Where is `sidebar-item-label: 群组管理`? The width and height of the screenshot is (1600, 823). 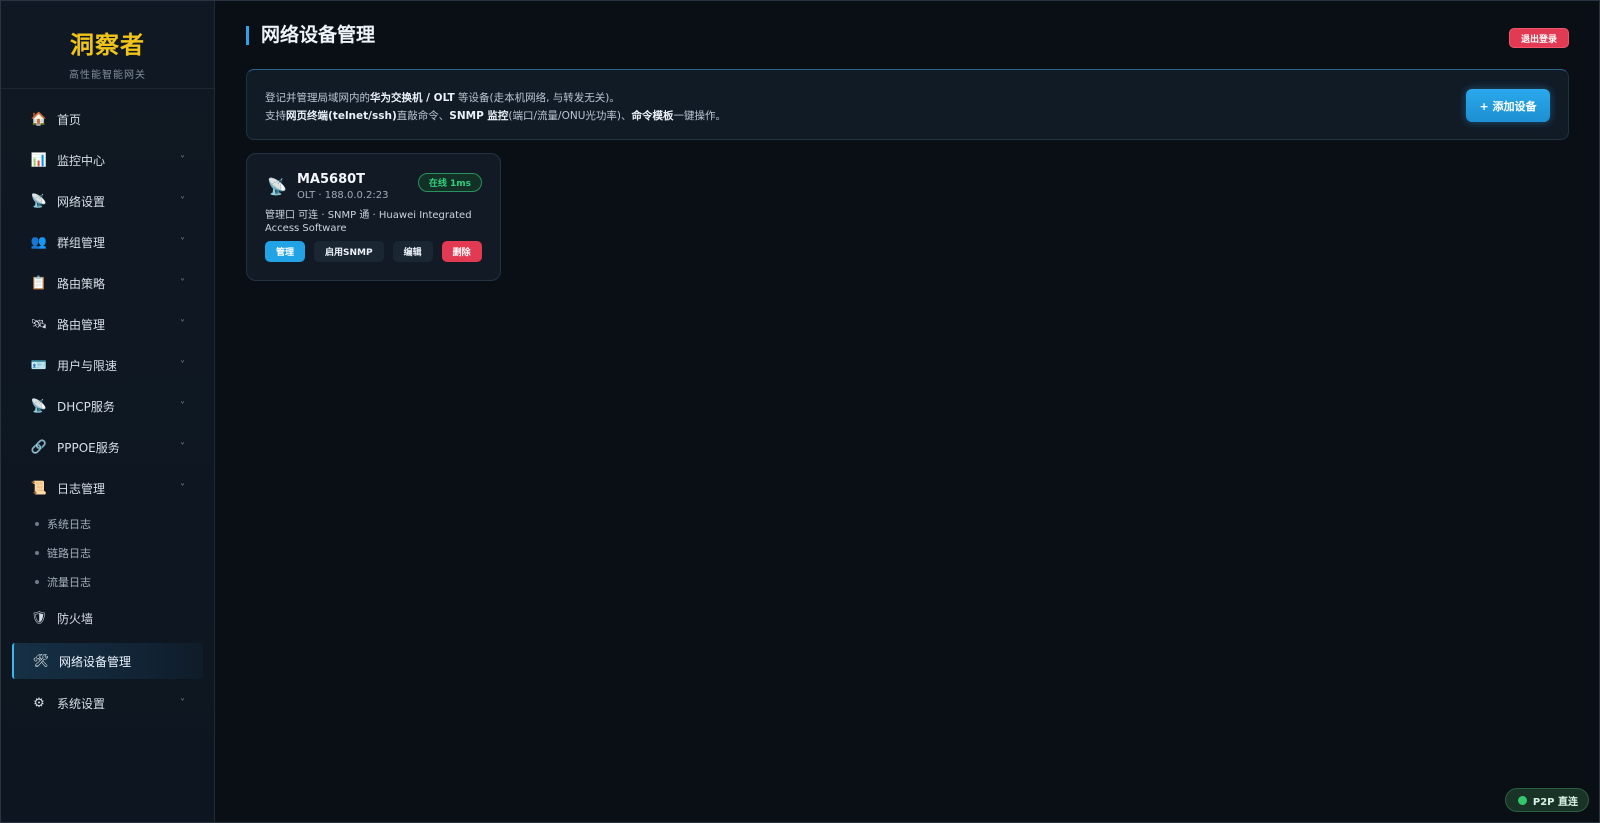 sidebar-item-label: 群组管理 is located at coordinates (81, 243).